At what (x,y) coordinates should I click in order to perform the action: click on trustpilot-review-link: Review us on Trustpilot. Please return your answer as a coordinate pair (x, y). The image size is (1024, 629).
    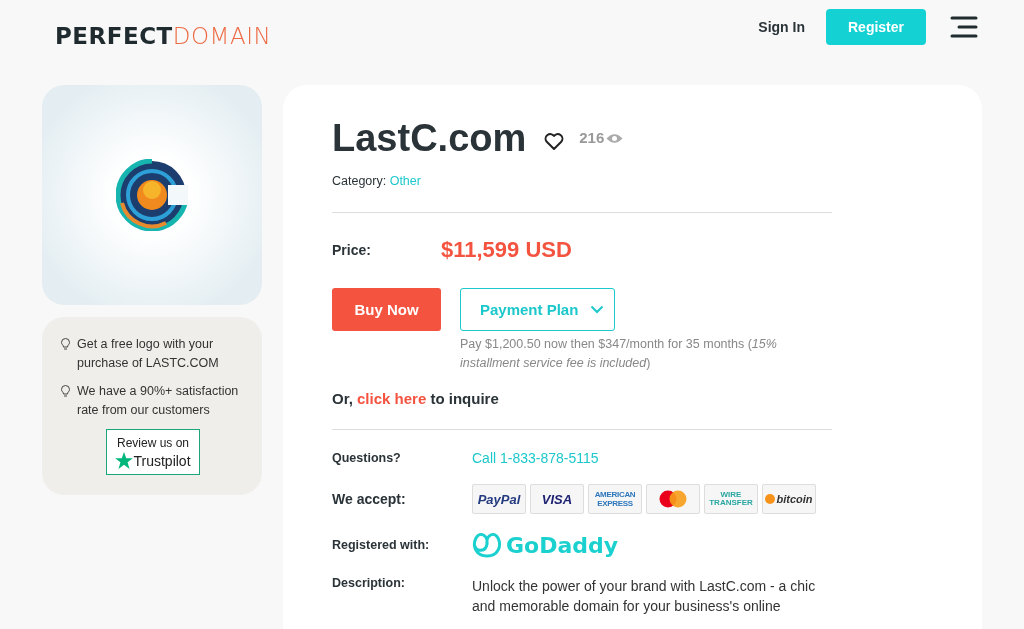
    Looking at the image, I should click on (153, 452).